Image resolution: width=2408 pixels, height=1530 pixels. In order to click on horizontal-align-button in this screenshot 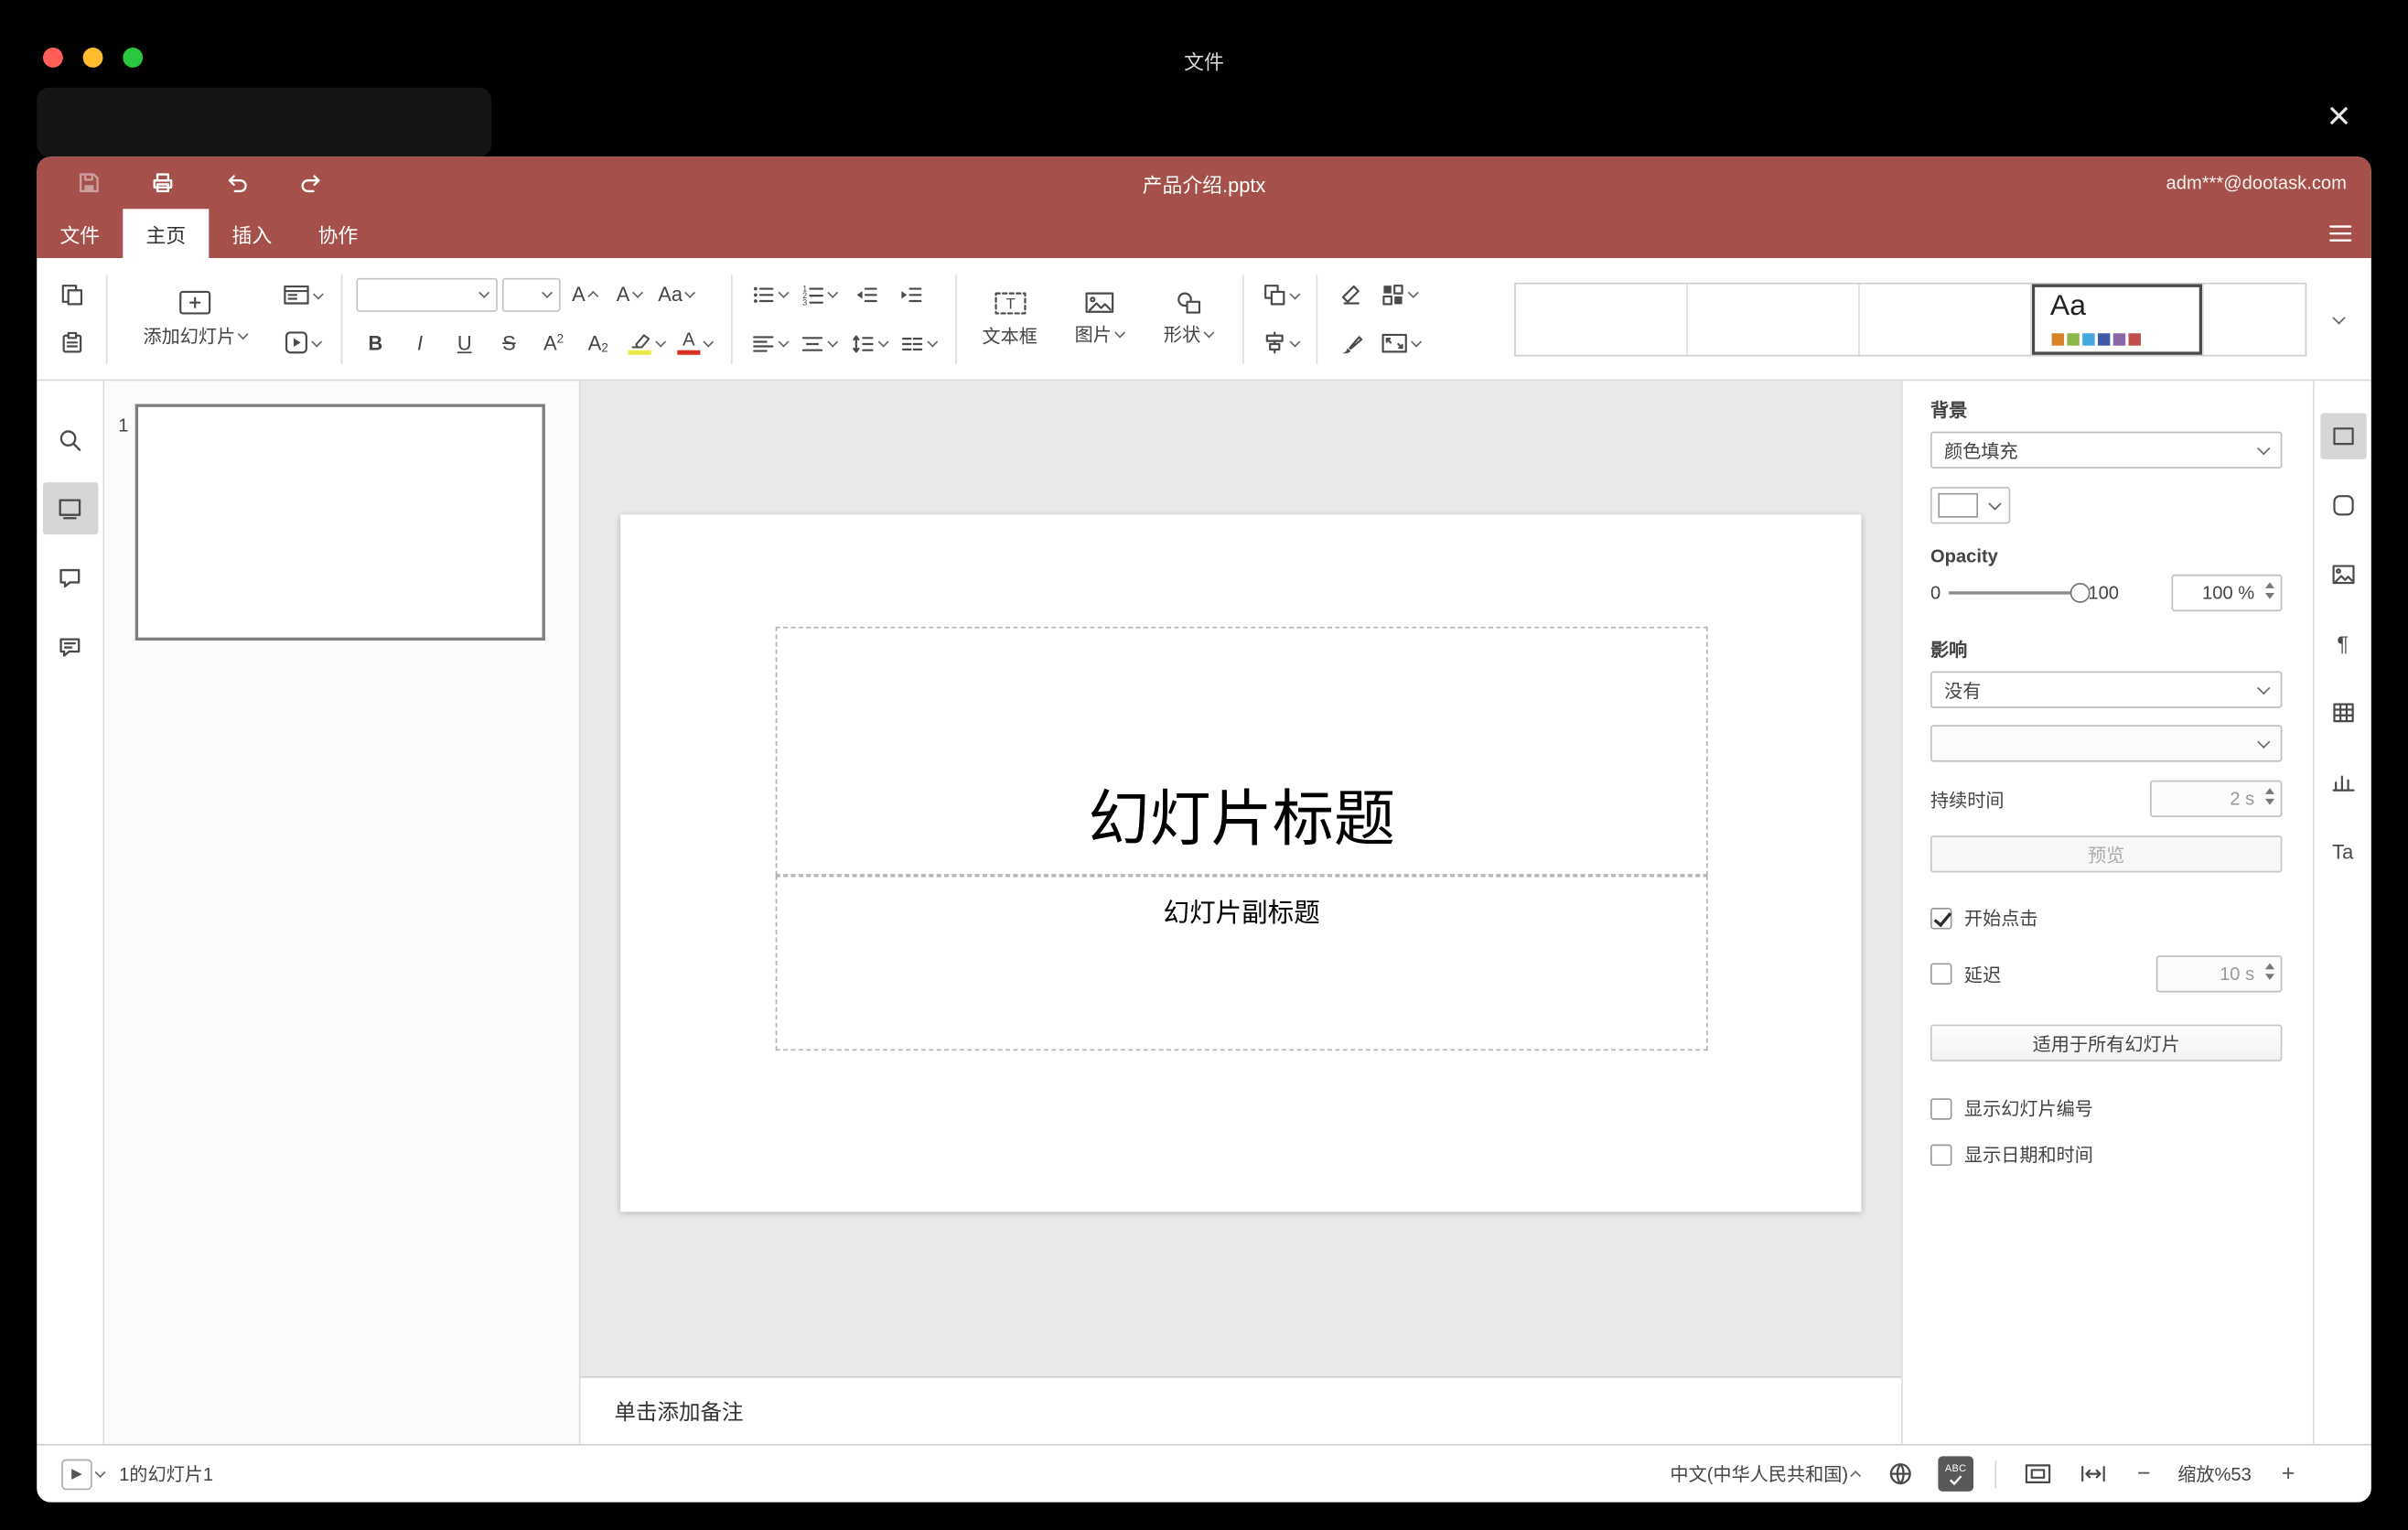, I will do `click(768, 343)`.